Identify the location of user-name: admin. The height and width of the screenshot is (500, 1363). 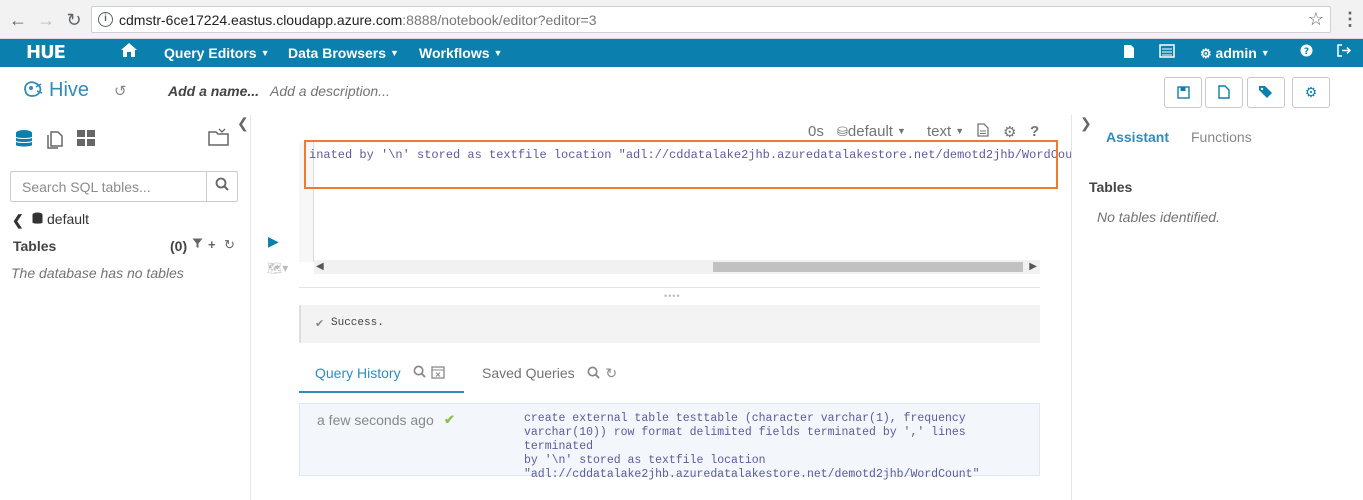
(1236, 53).